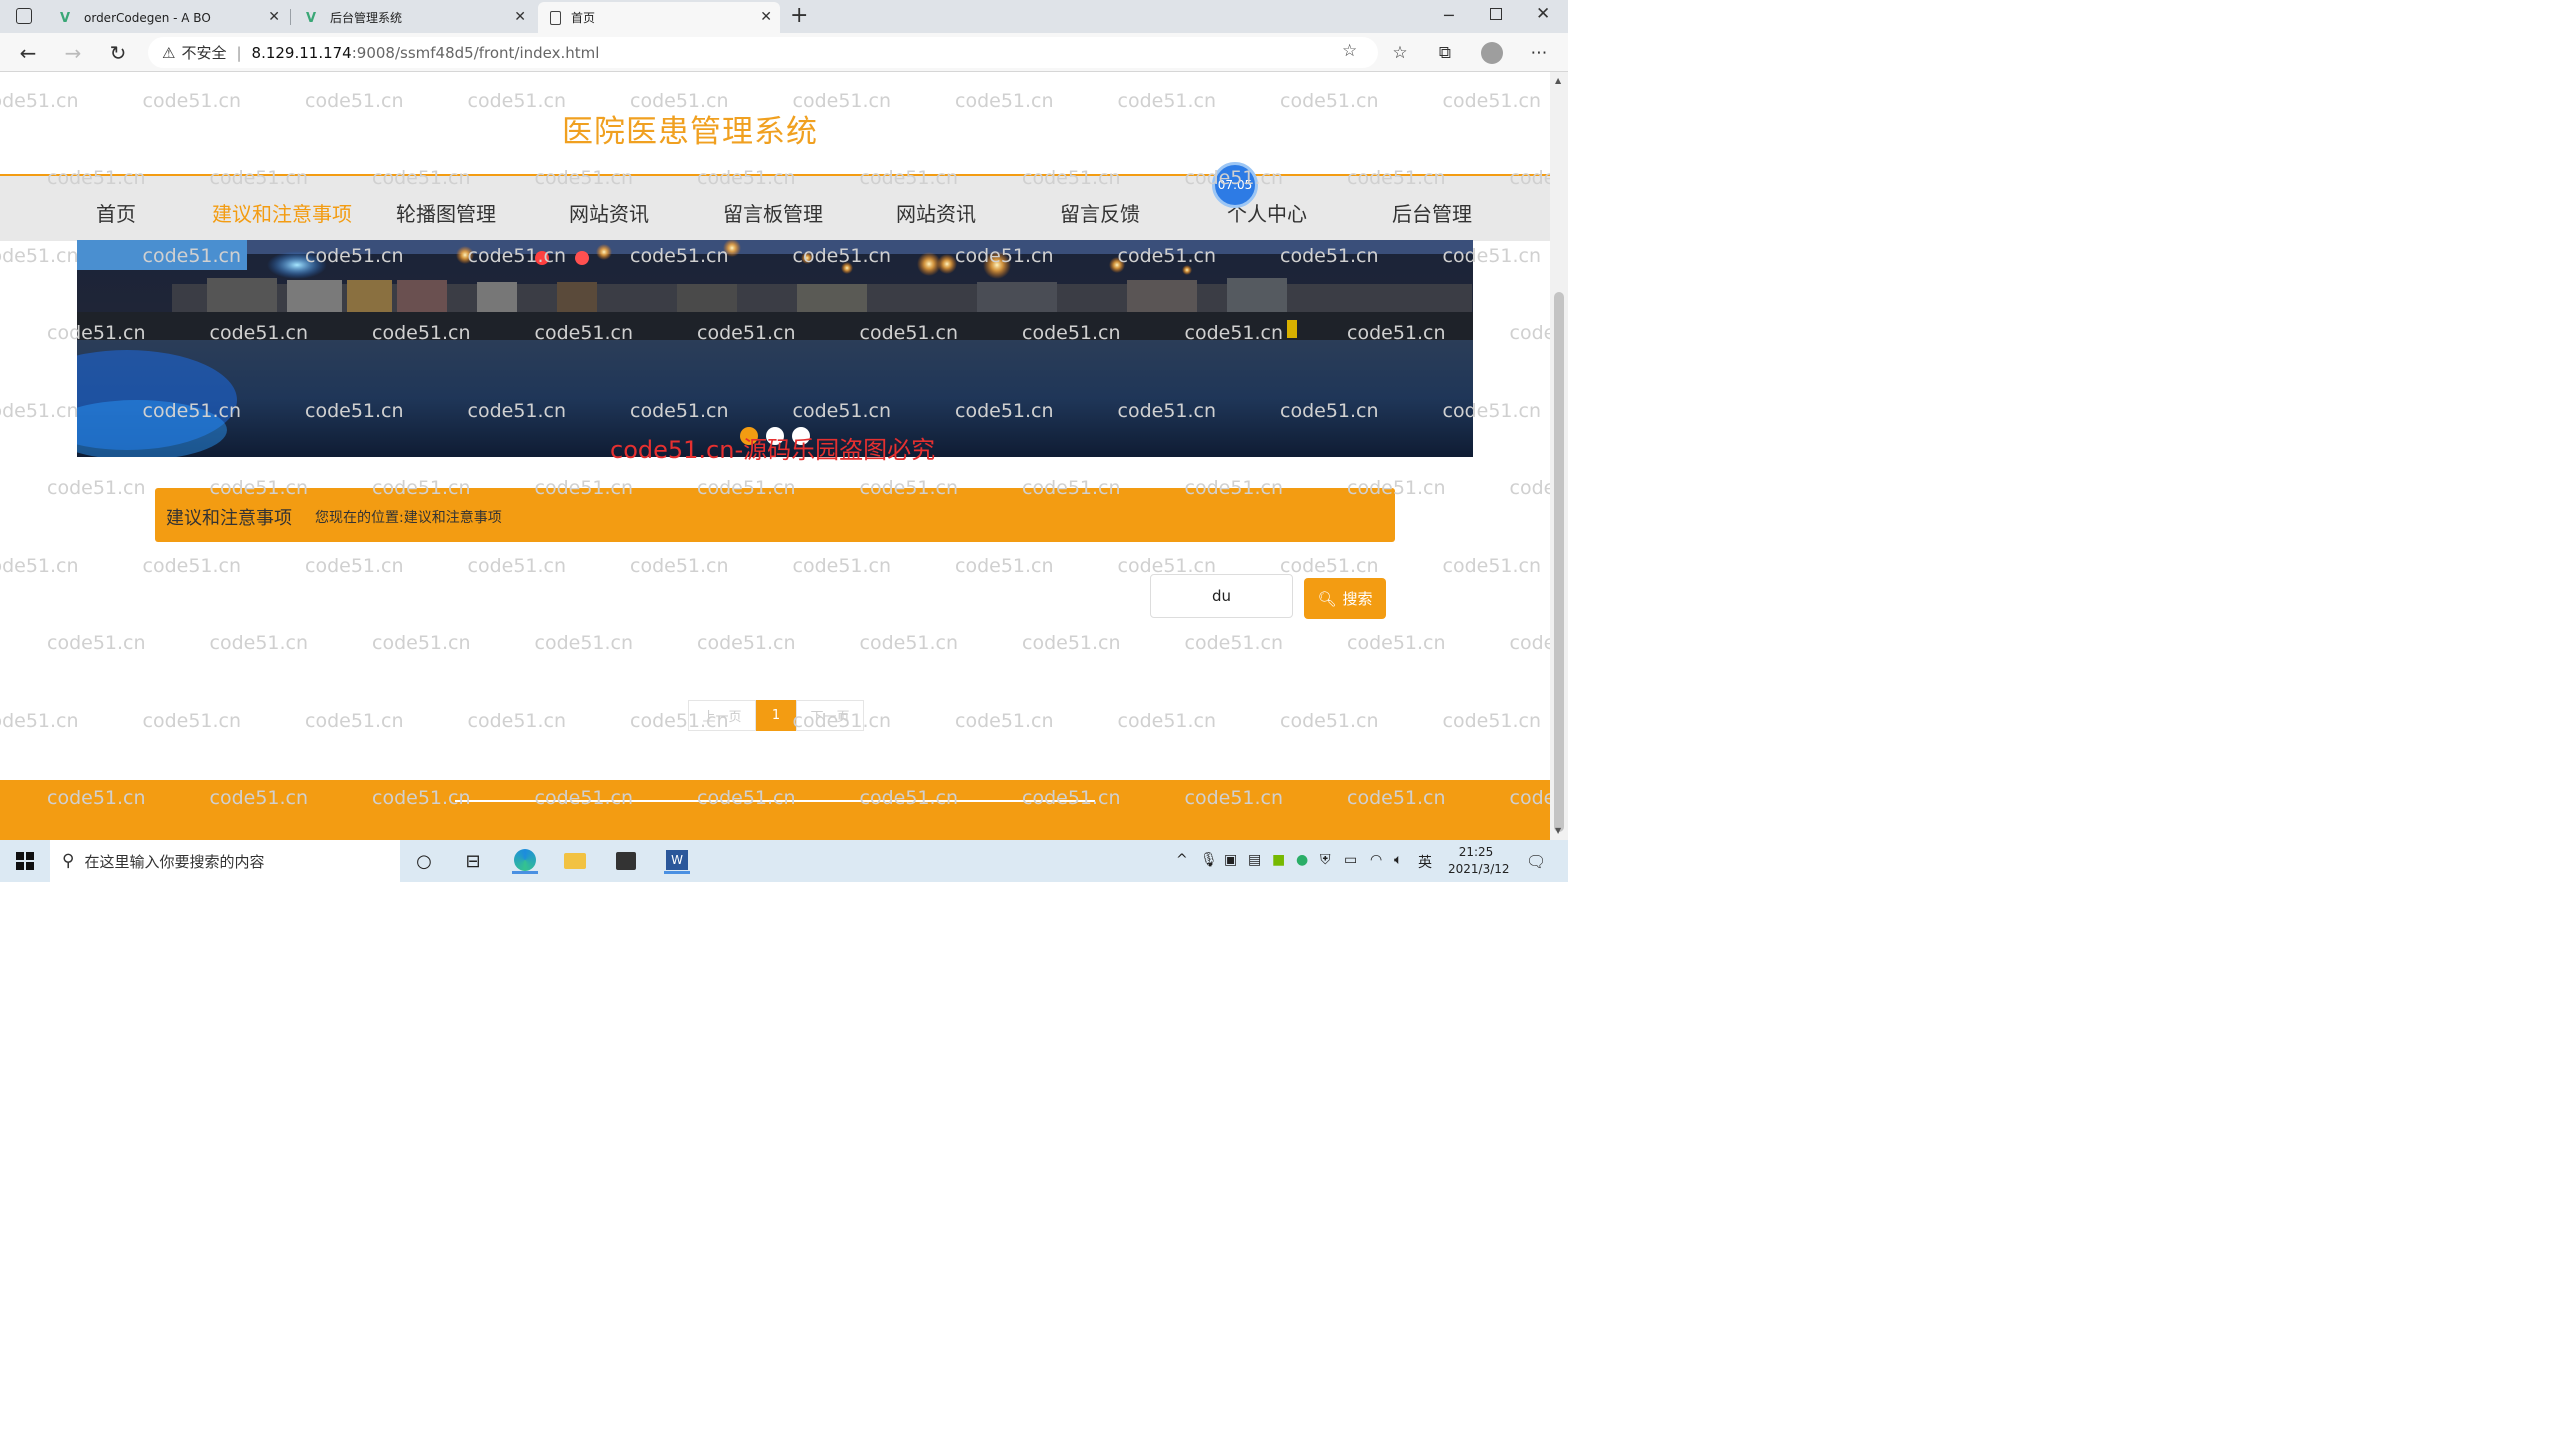 The width and height of the screenshot is (2560, 1440). Describe the element at coordinates (24, 16) in the screenshot. I see `tab-actions-icon` at that location.